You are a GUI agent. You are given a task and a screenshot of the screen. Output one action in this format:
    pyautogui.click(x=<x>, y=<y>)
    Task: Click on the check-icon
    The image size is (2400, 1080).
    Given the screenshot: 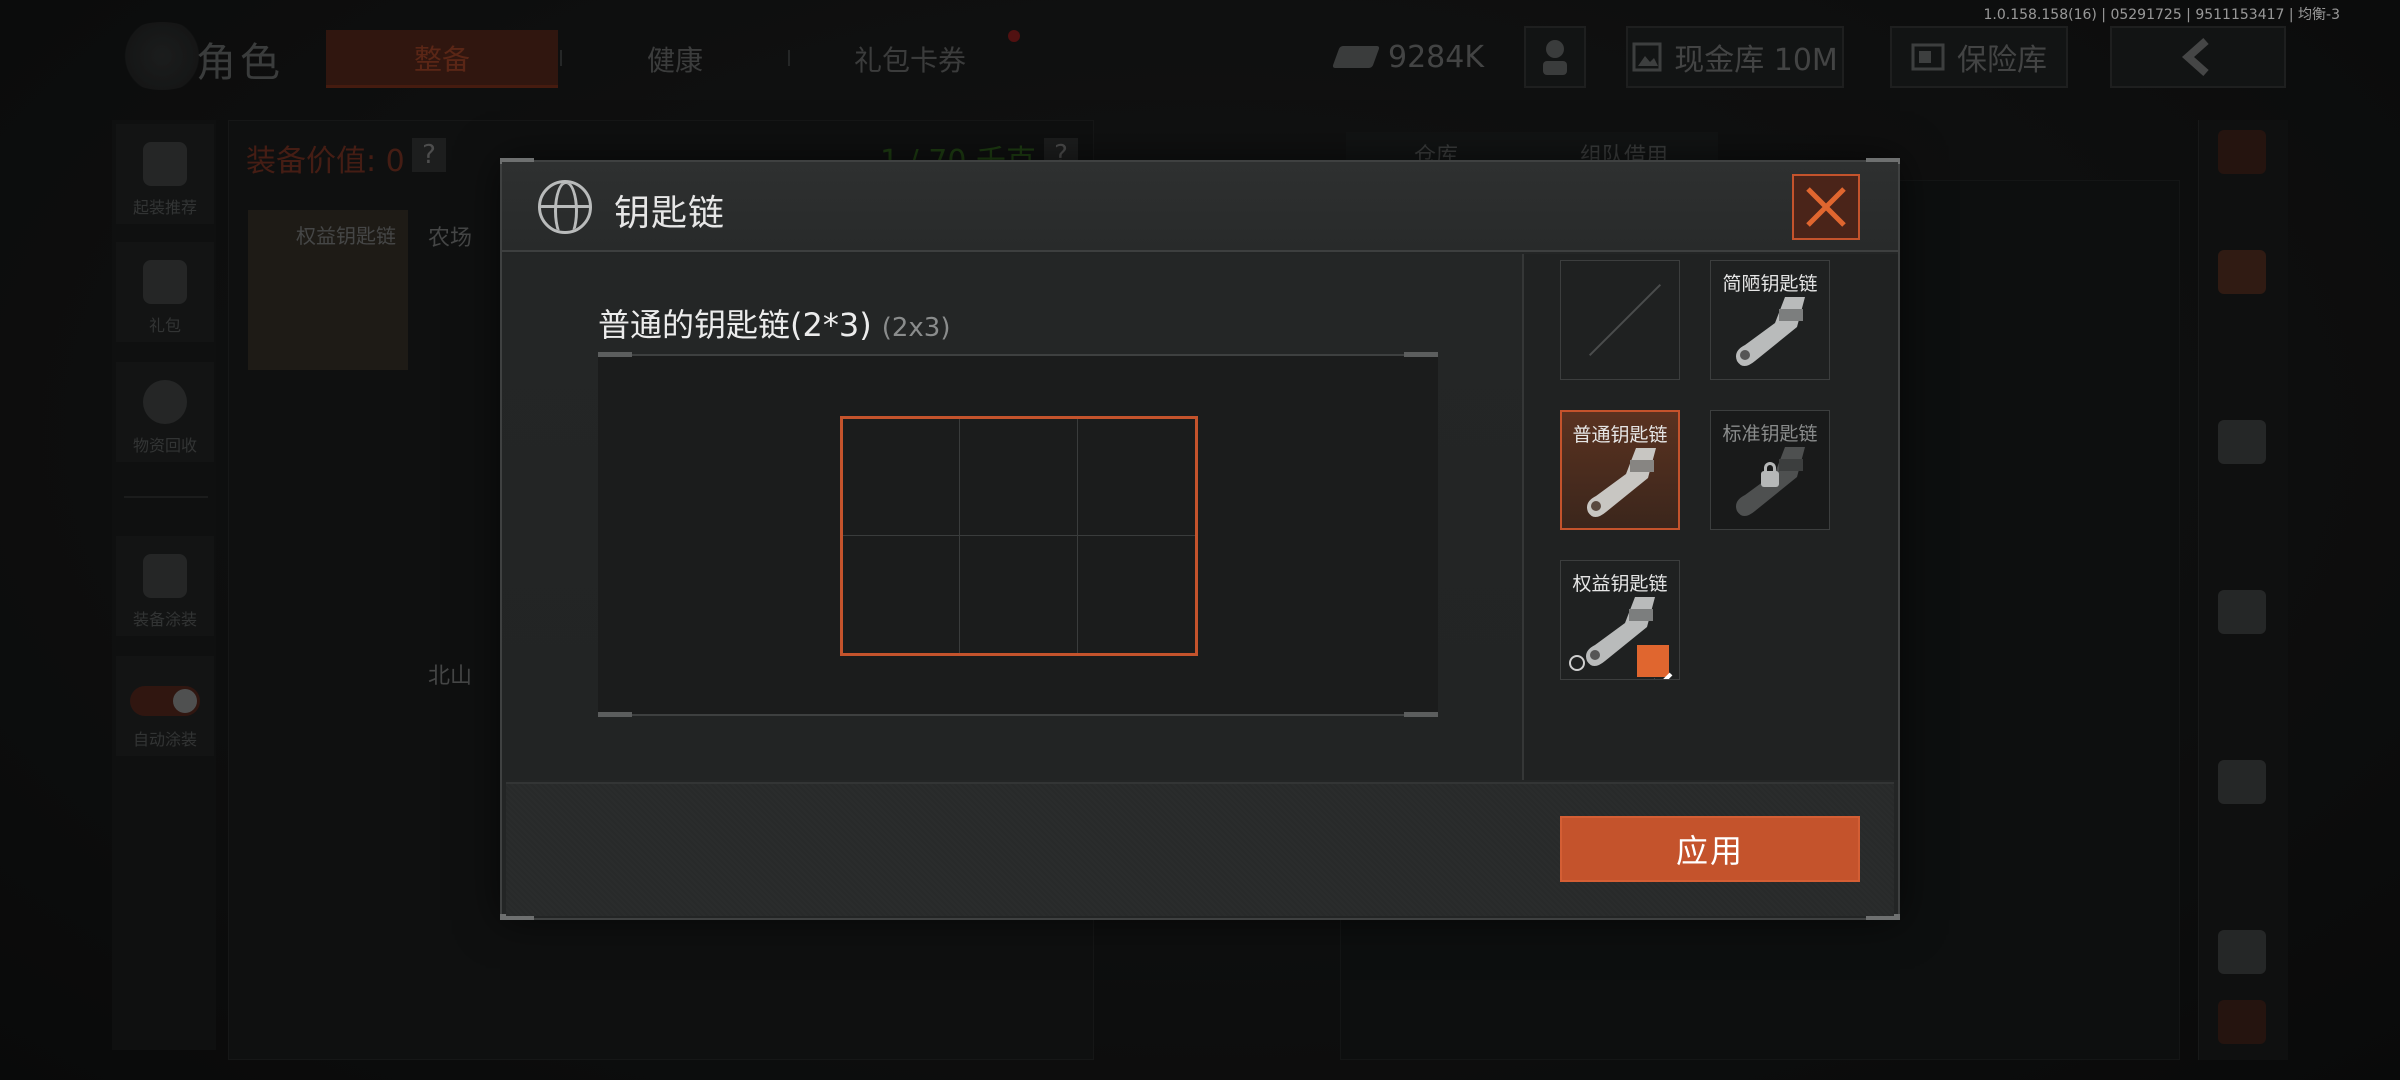 What is the action you would take?
    pyautogui.click(x=1655, y=662)
    